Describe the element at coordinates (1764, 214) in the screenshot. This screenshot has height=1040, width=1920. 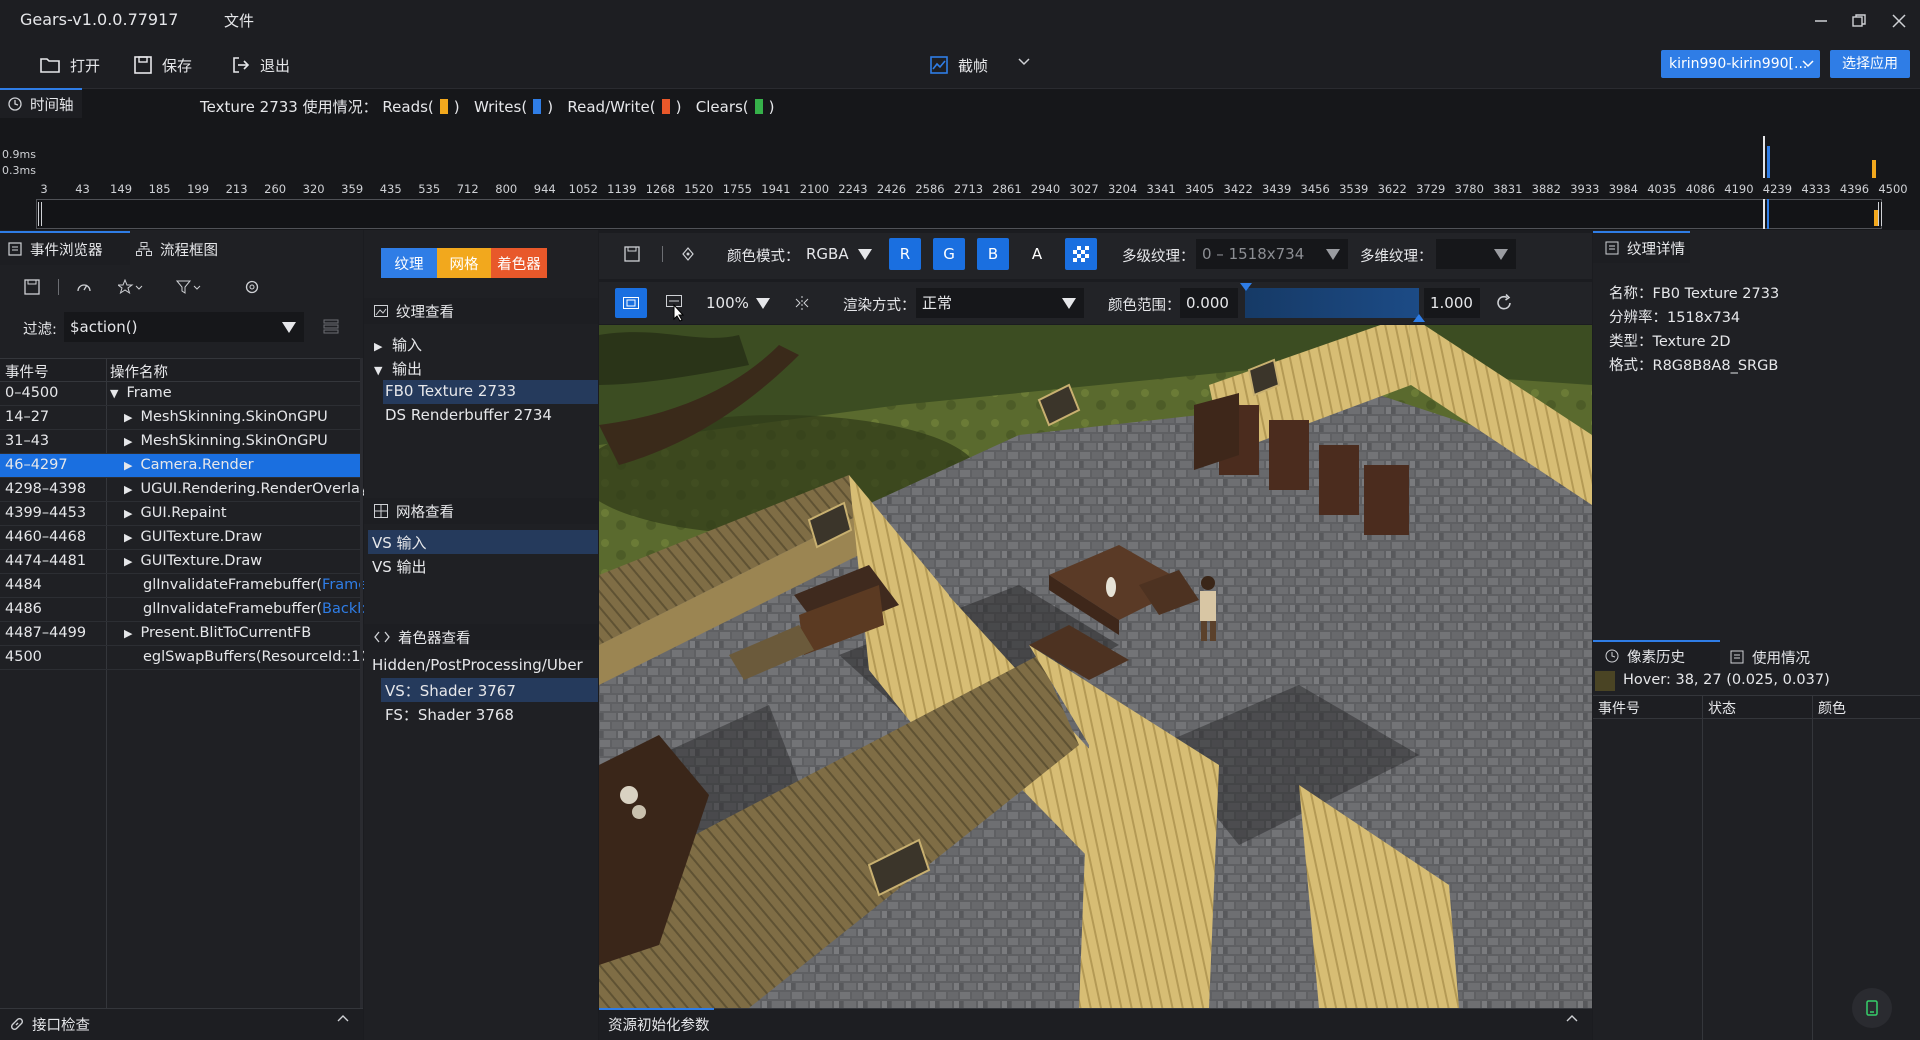
I see `scrubber-cursor` at that location.